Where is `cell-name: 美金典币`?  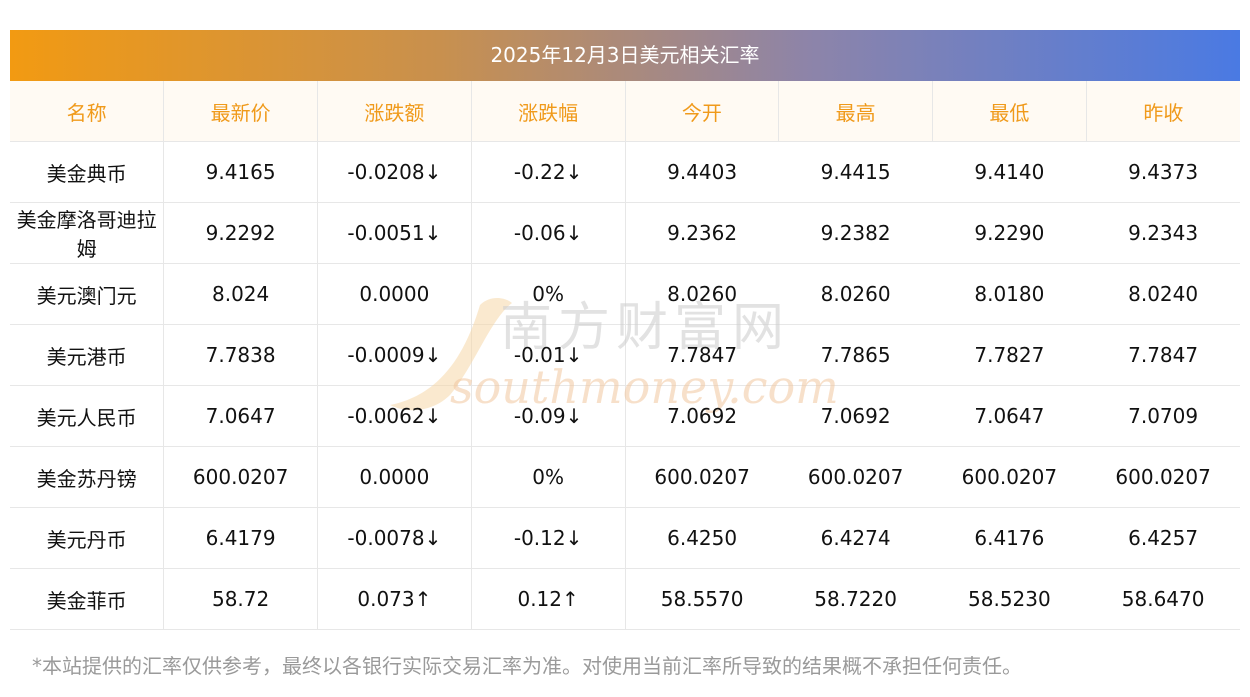
cell-name: 美金典币 is located at coordinates (87, 172).